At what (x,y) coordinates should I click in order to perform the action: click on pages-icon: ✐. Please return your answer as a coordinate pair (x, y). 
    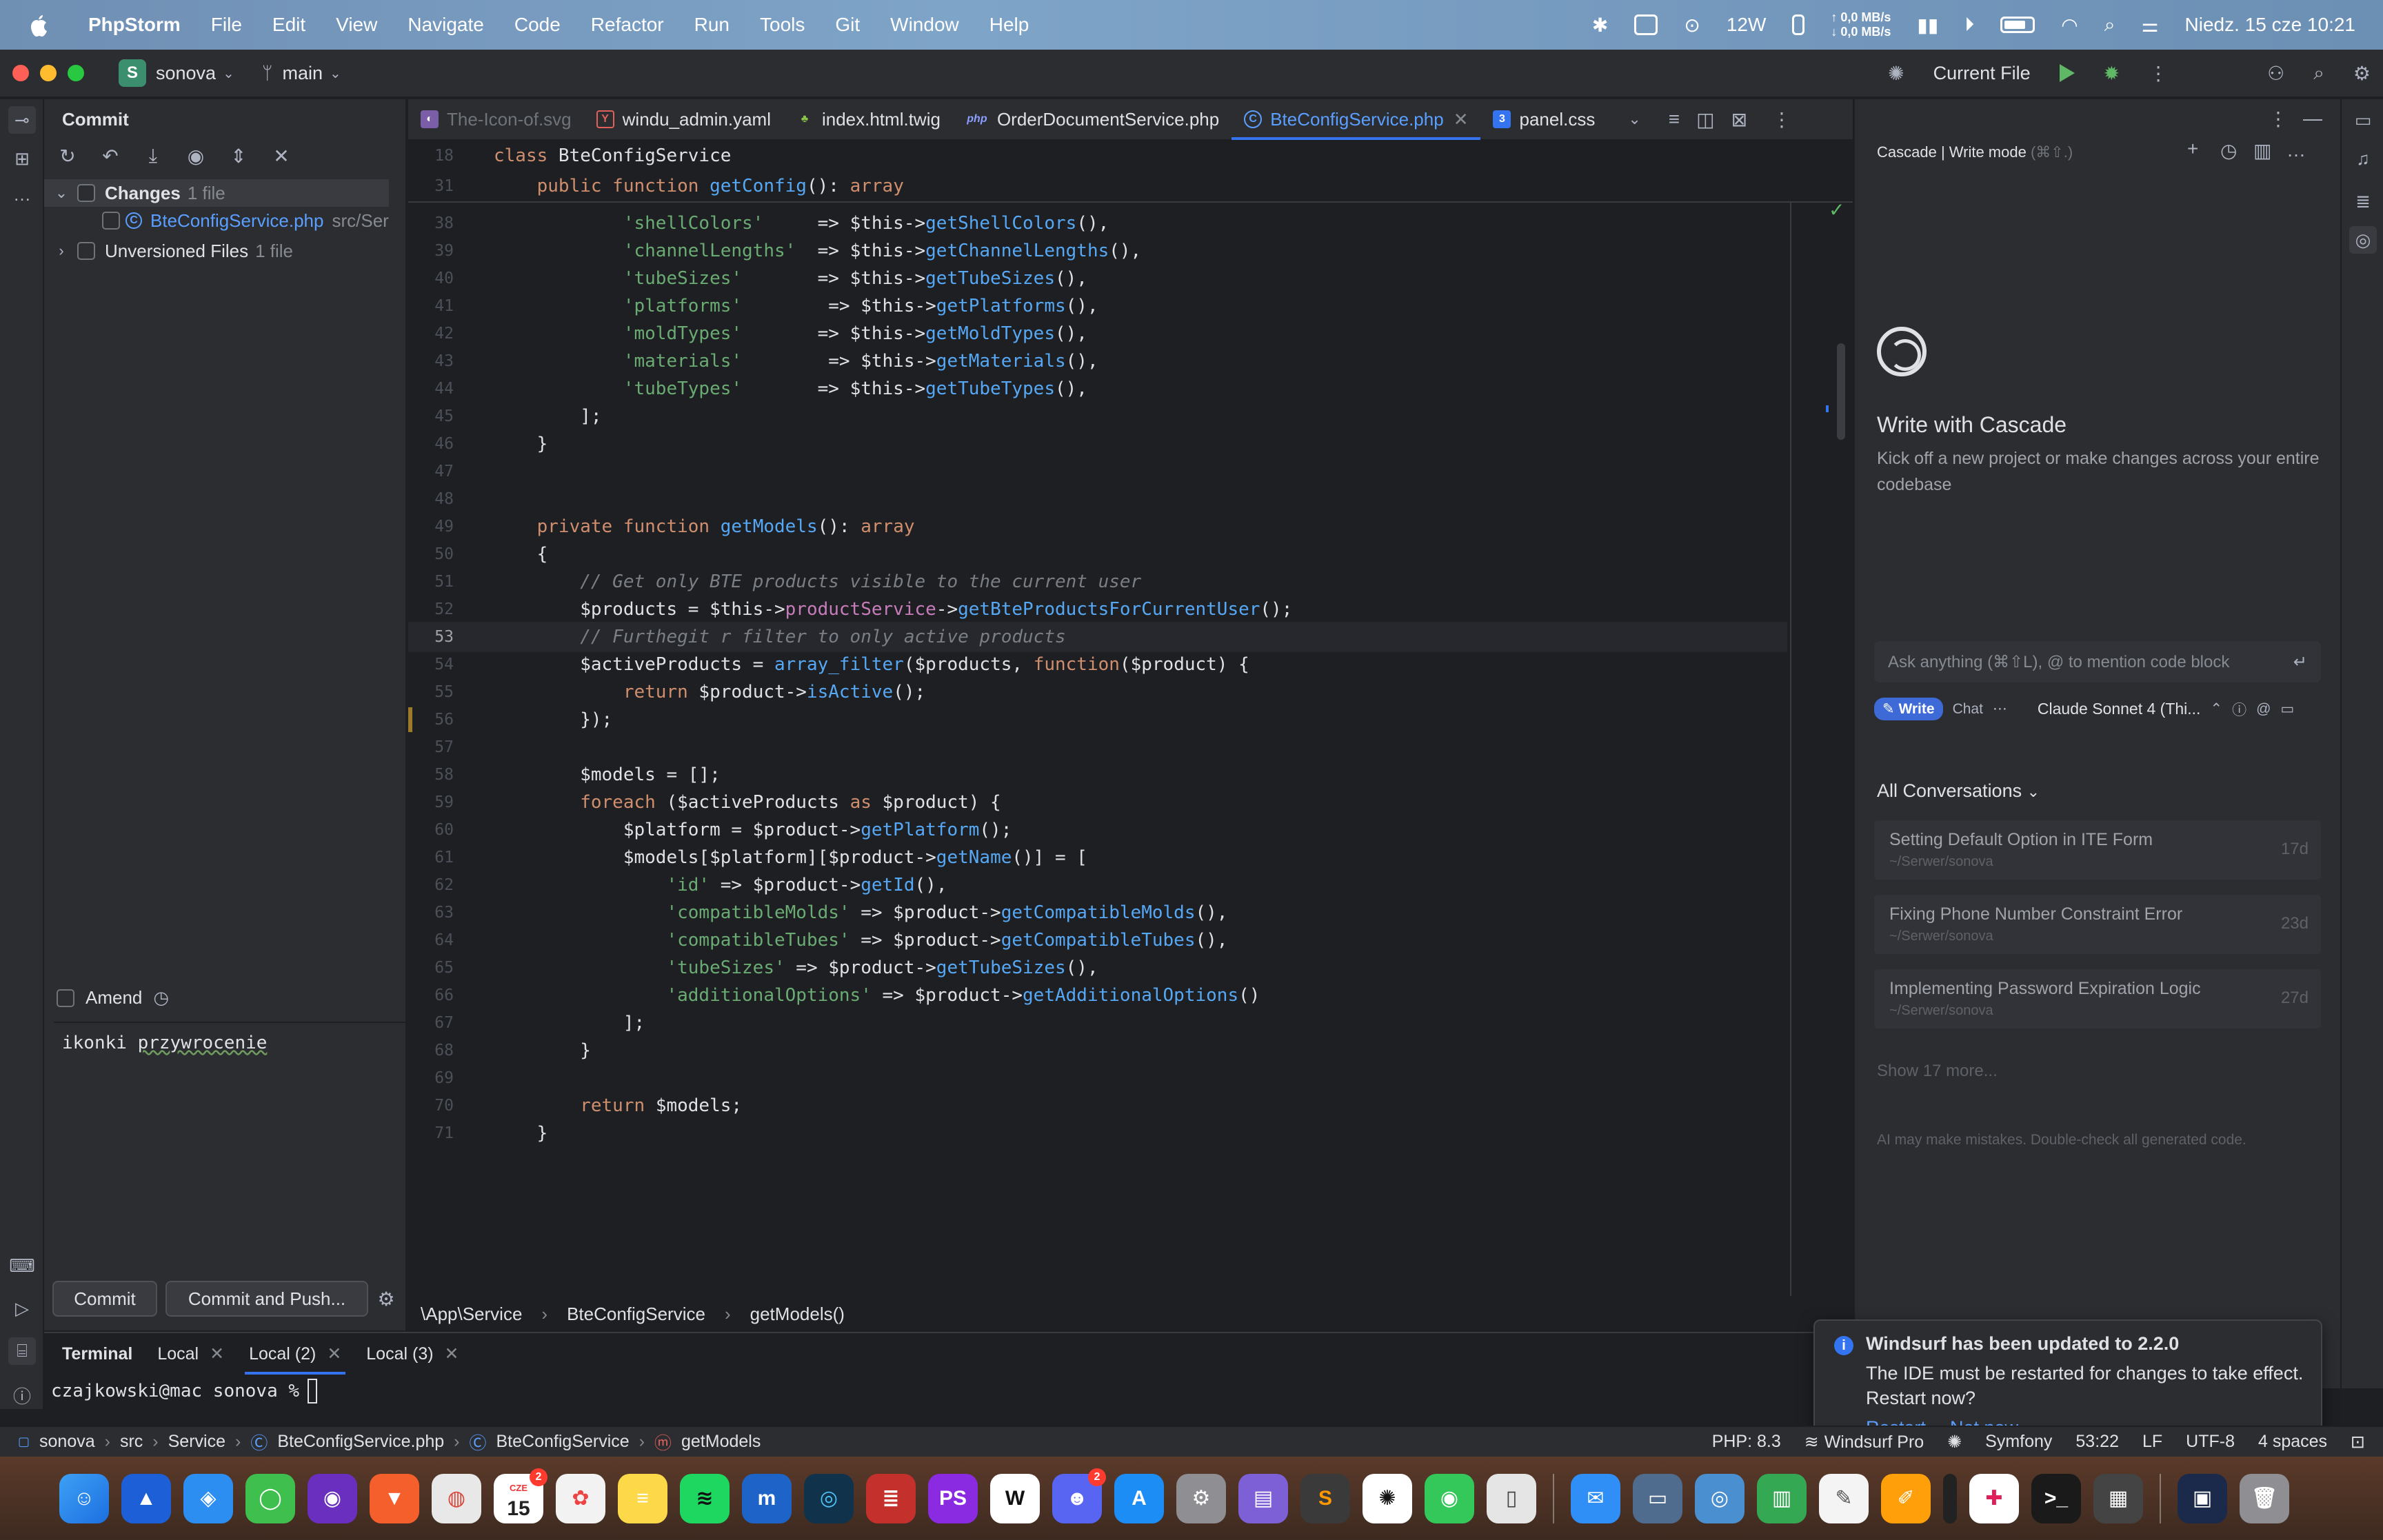
    Looking at the image, I should click on (1906, 1498).